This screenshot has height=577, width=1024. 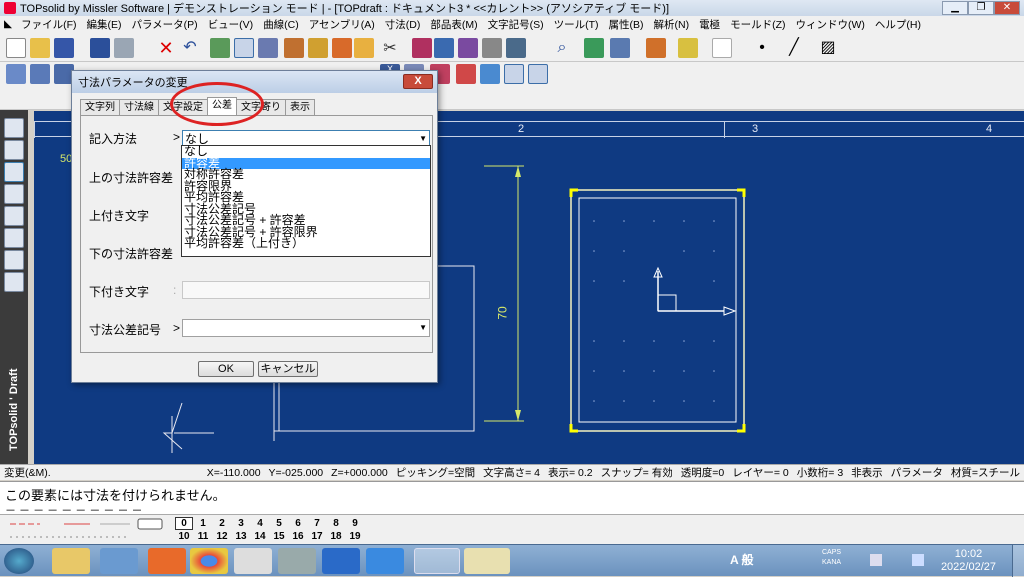 I want to click on layer-12: 12, so click(x=222, y=536).